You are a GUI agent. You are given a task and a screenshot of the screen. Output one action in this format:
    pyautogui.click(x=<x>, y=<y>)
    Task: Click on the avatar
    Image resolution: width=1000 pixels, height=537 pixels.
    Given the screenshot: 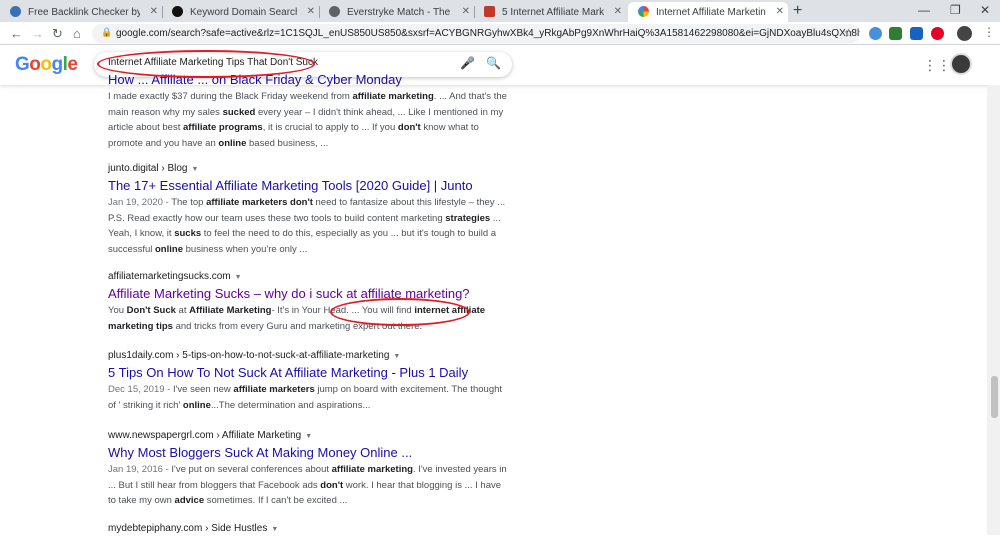 What is the action you would take?
    pyautogui.click(x=961, y=64)
    